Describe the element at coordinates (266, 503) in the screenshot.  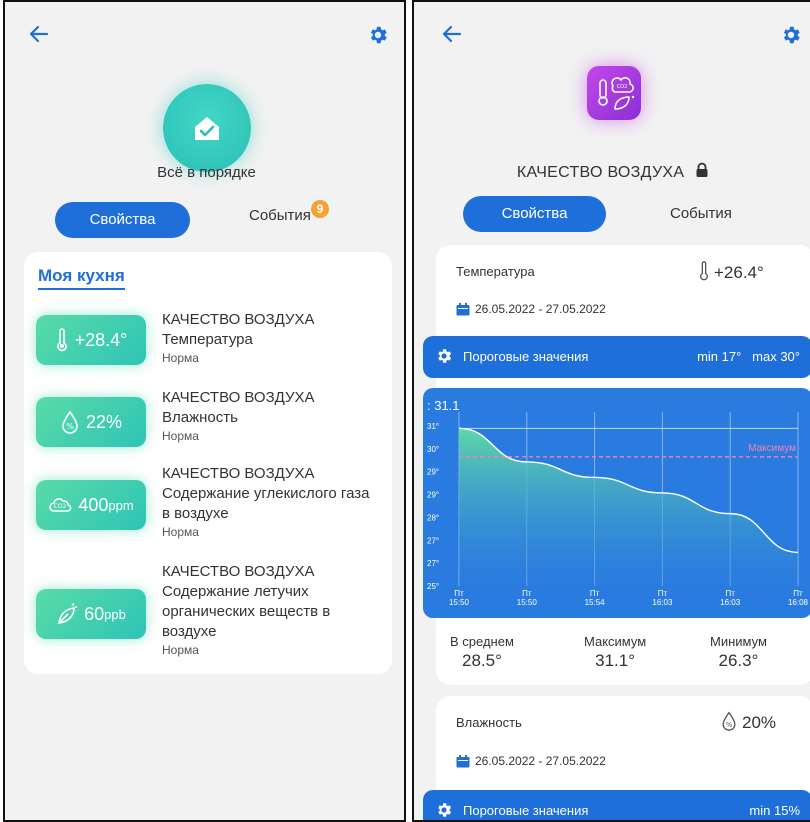
I see `sensor-subtitle: Содержание углекислого газа в воздухе` at that location.